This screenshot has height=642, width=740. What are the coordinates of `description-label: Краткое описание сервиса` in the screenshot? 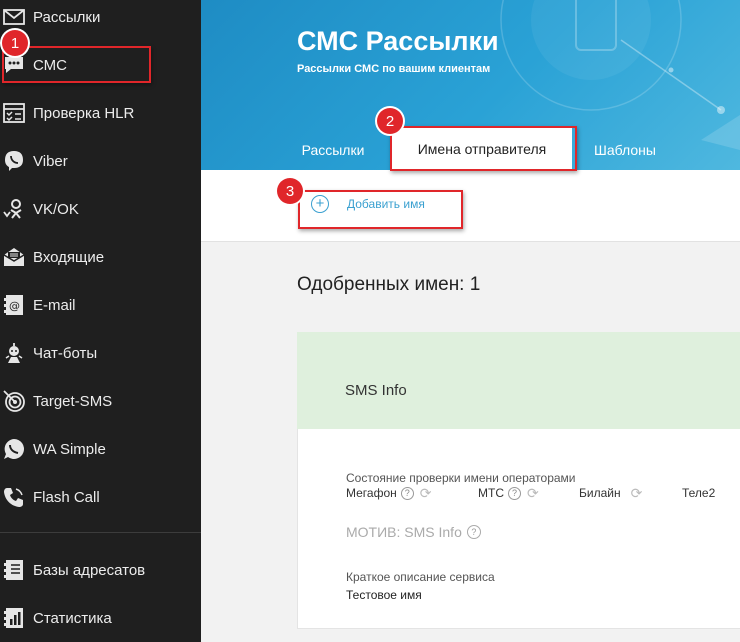 It's located at (420, 577).